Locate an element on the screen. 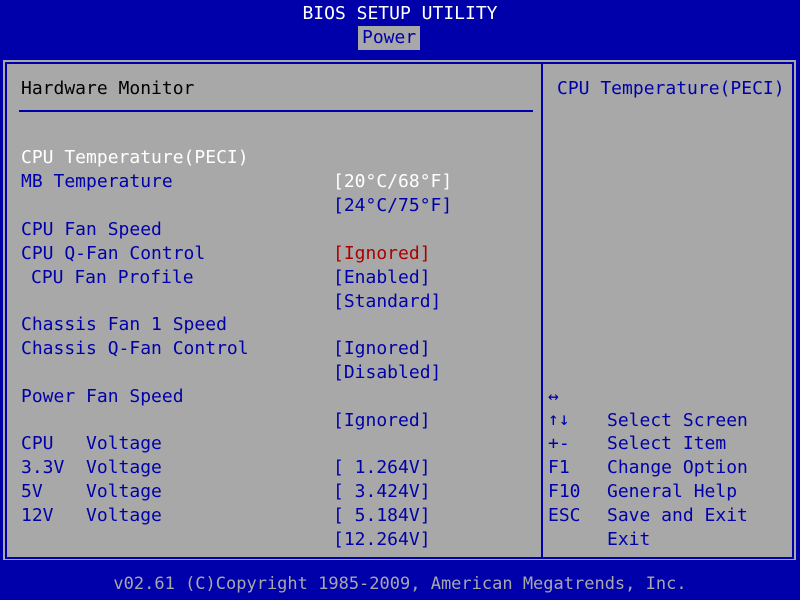  section-title: Hardware Monitor is located at coordinates (108, 88).